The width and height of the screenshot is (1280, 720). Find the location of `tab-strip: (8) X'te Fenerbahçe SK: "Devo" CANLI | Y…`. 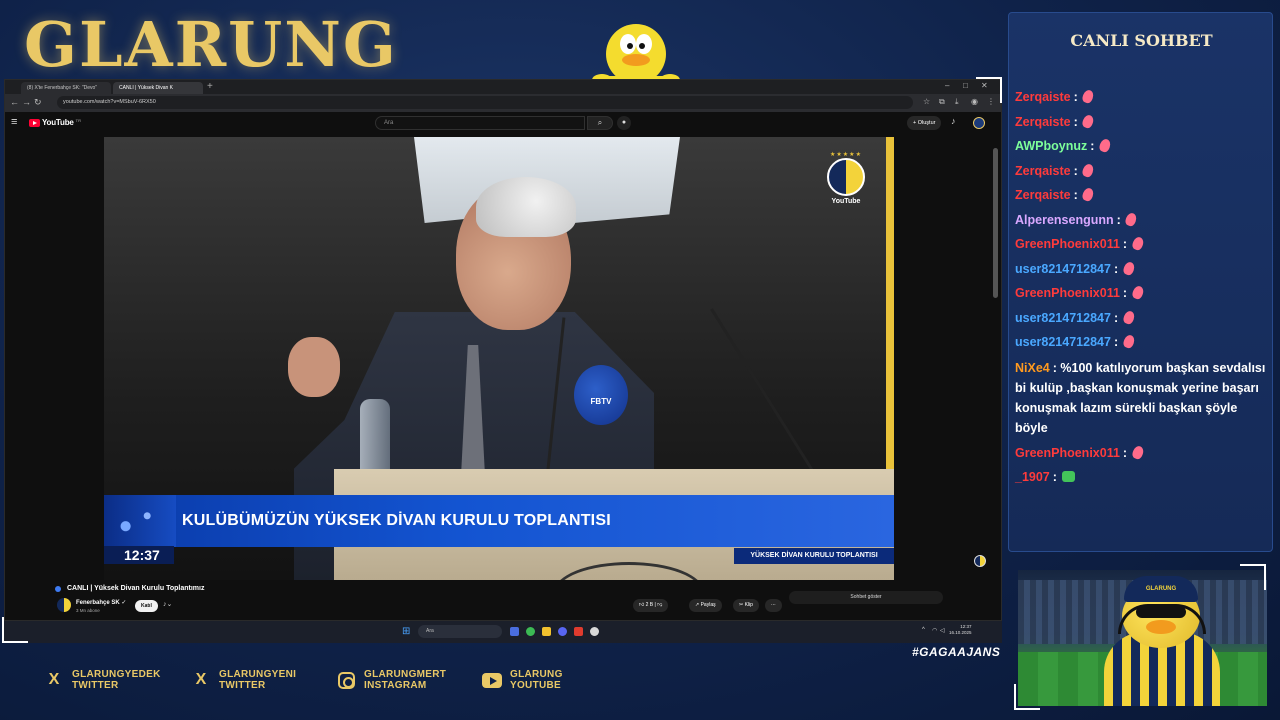

tab-strip: (8) X'te Fenerbahçe SK: "Devo" CANLI | Y… is located at coordinates (503, 87).